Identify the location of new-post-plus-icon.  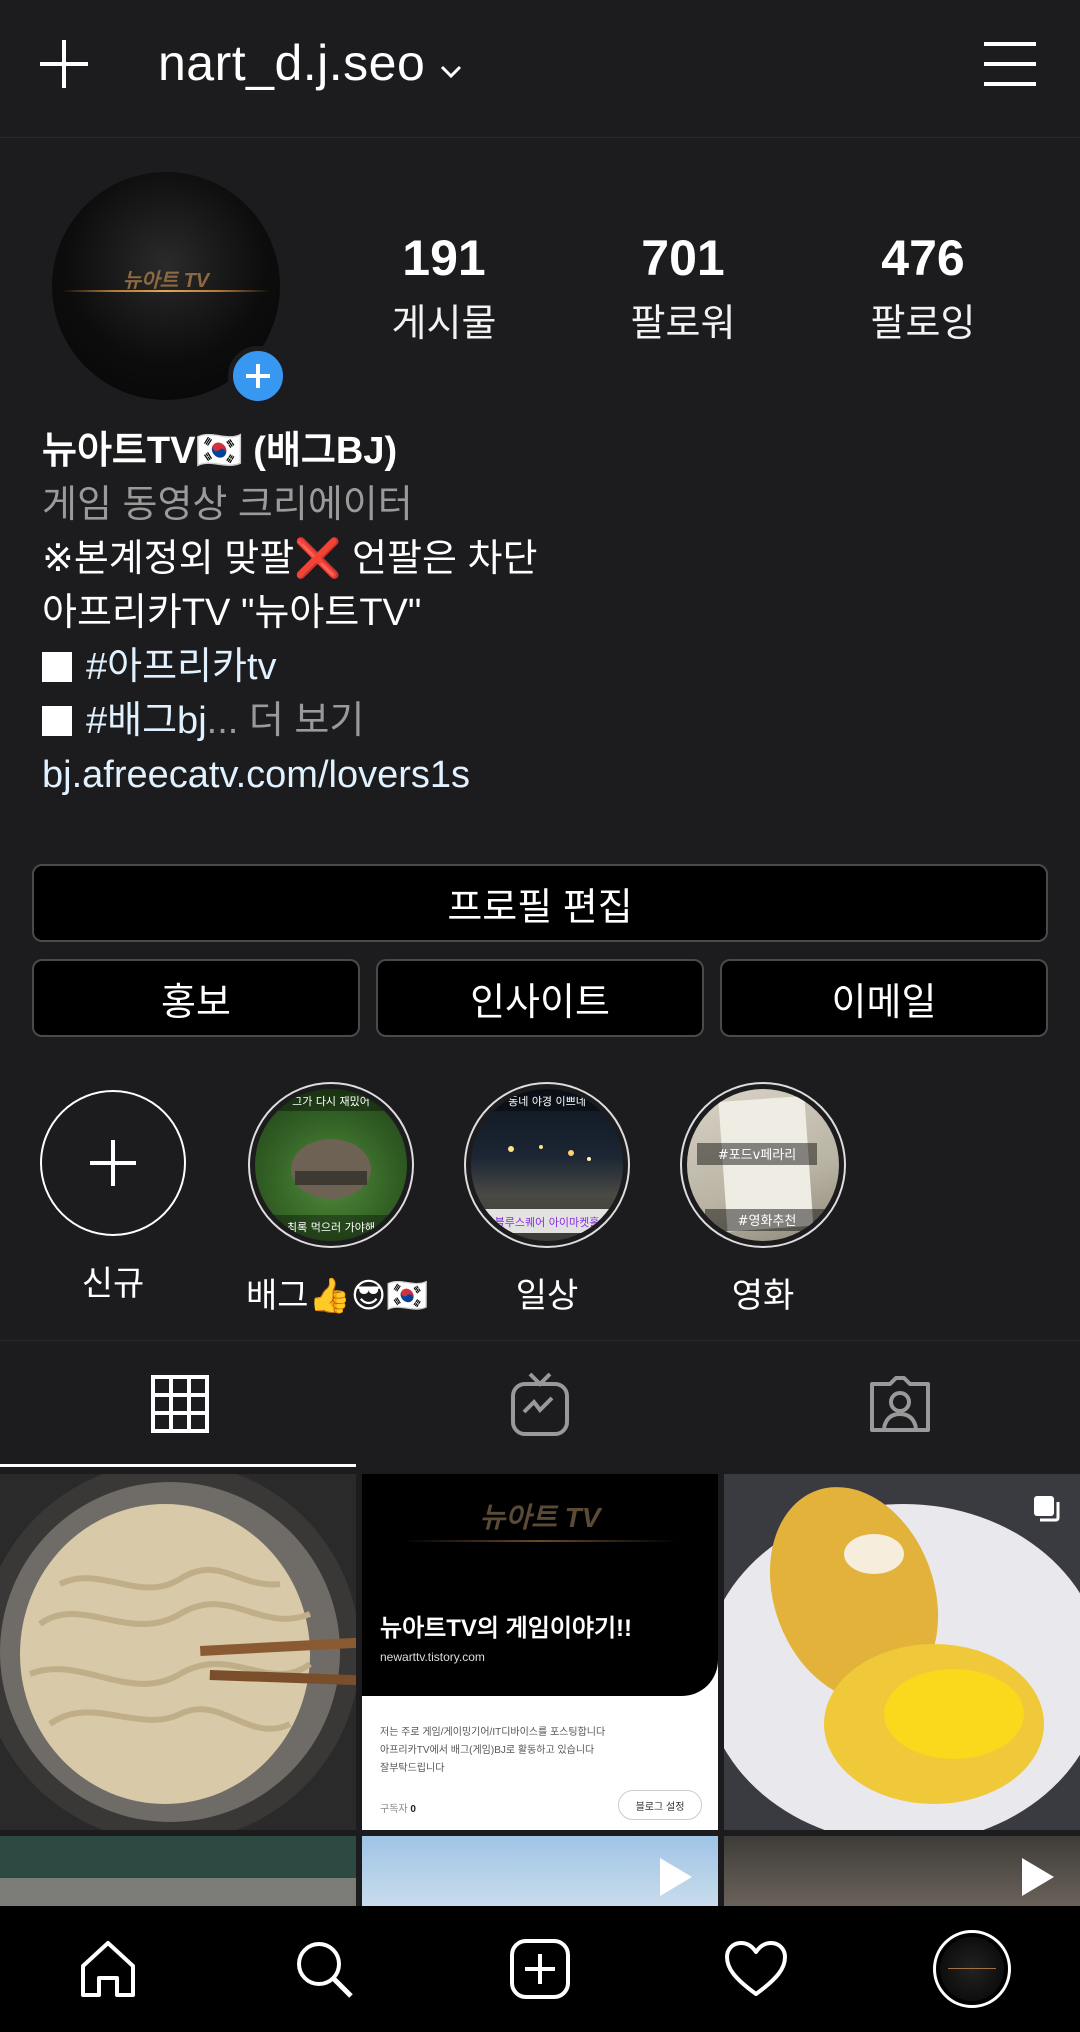
(64, 64).